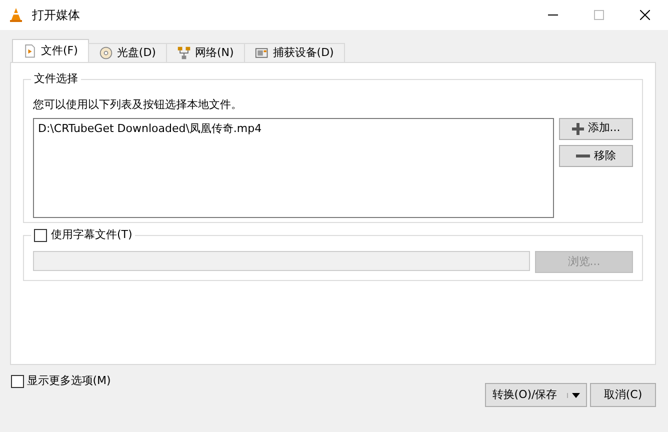 The height and width of the screenshot is (432, 668). Describe the element at coordinates (596, 156) in the screenshot. I see `remove-button: 移除` at that location.